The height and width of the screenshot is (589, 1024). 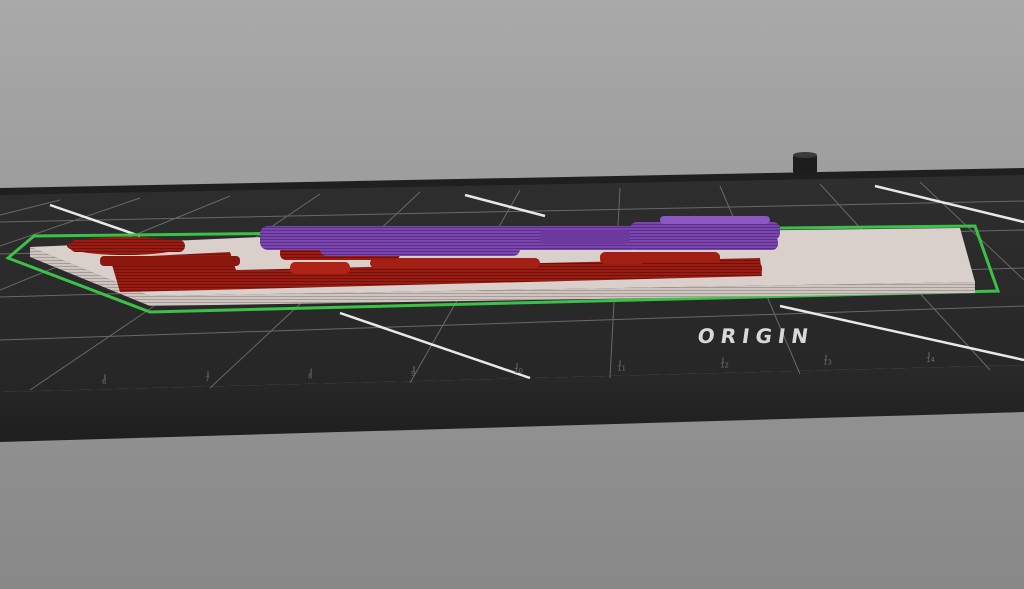 What do you see at coordinates (518, 371) in the screenshot?
I see `ruler-tick-label: 10` at bounding box center [518, 371].